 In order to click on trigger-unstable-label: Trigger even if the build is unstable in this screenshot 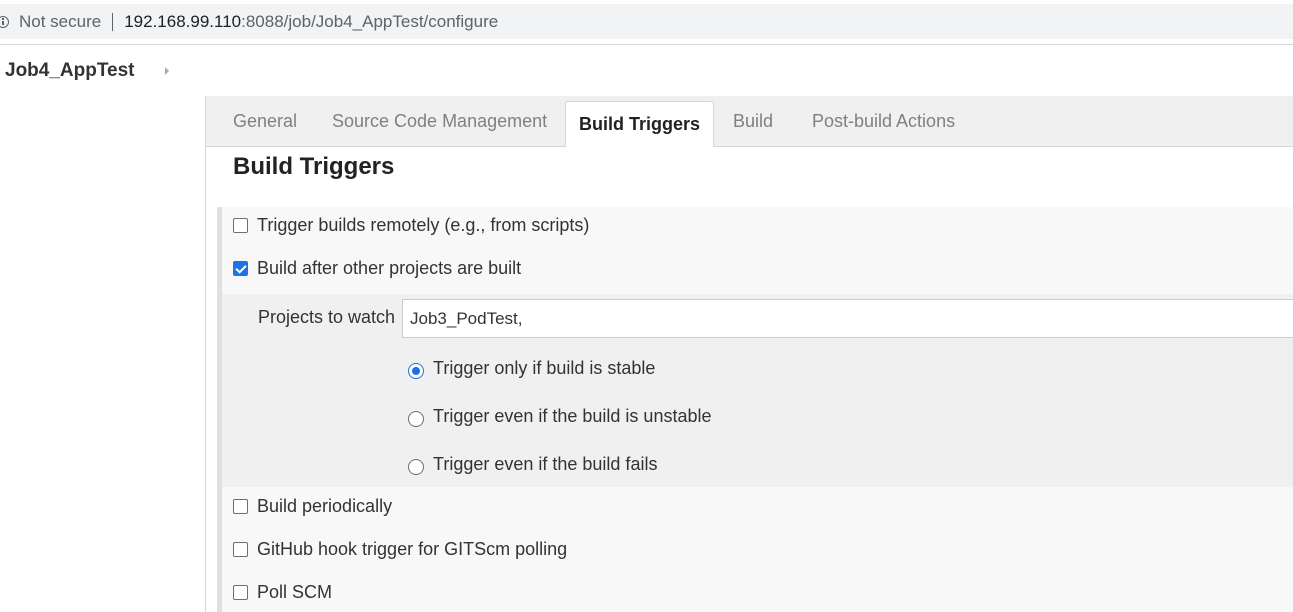, I will do `click(572, 415)`.